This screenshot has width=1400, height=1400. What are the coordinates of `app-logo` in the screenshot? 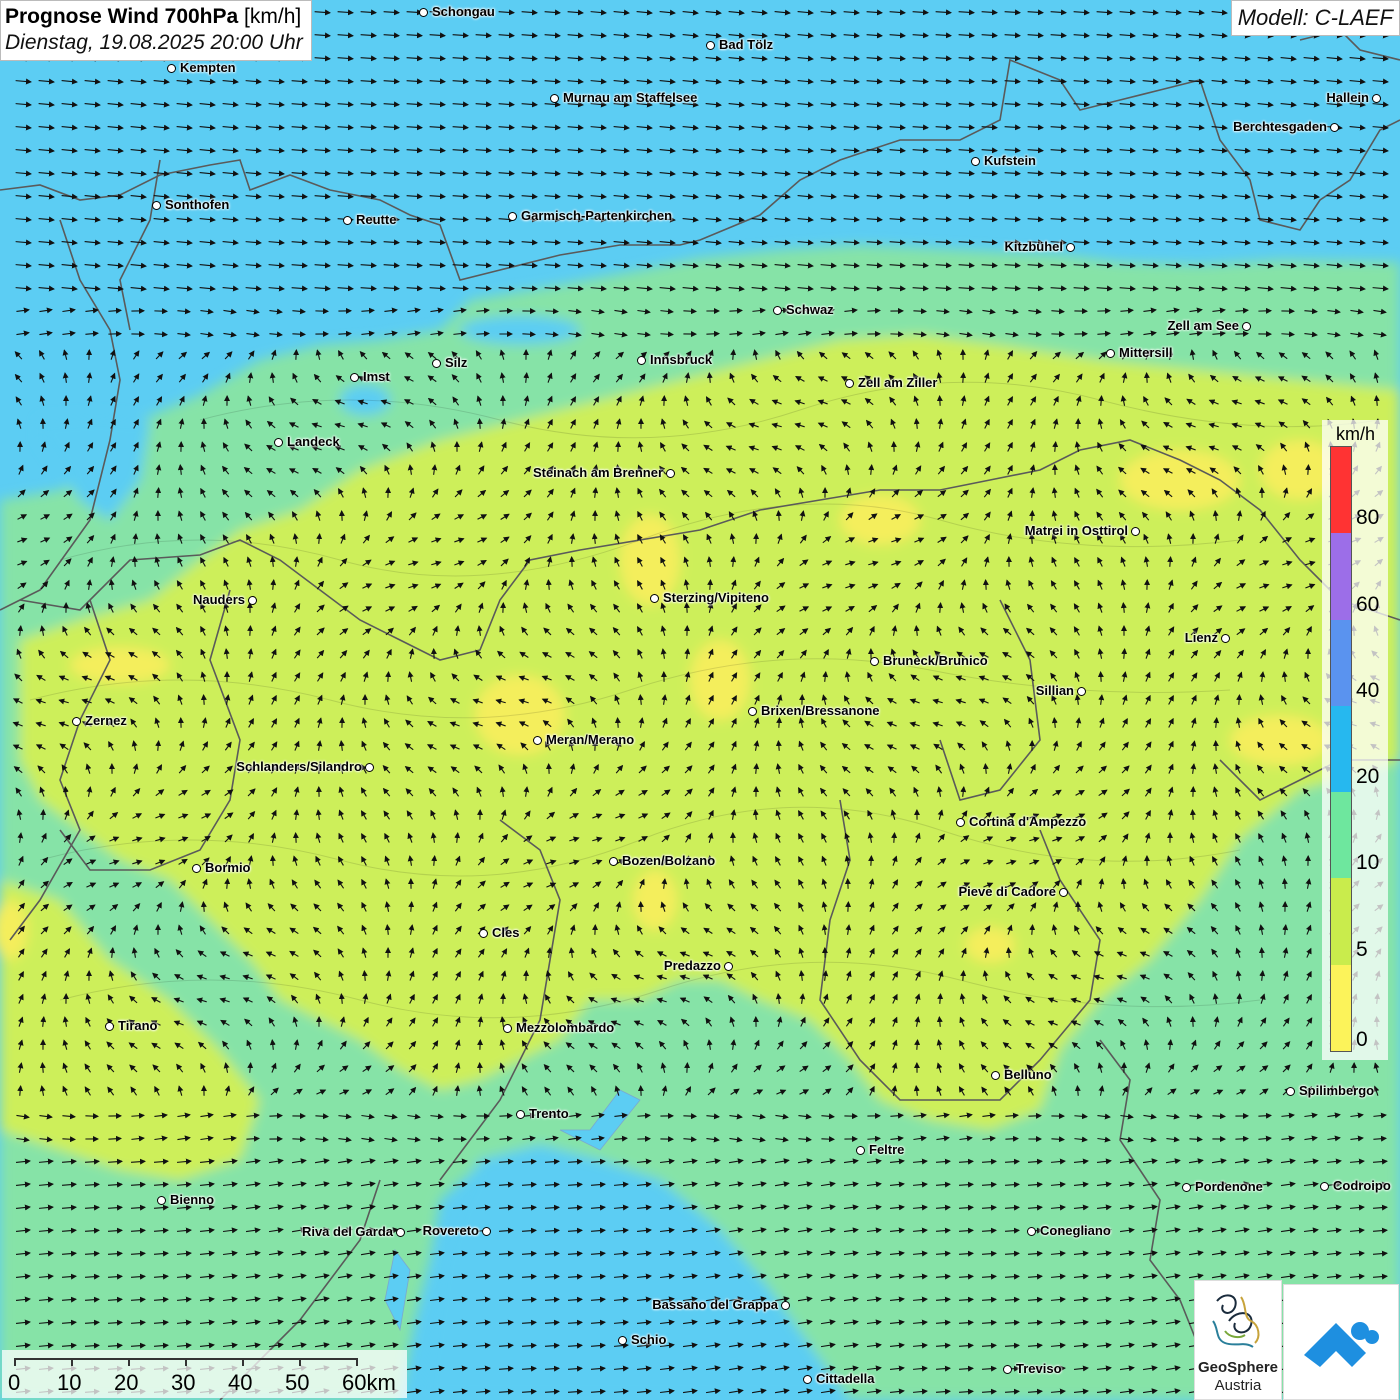 It's located at (1341, 1342).